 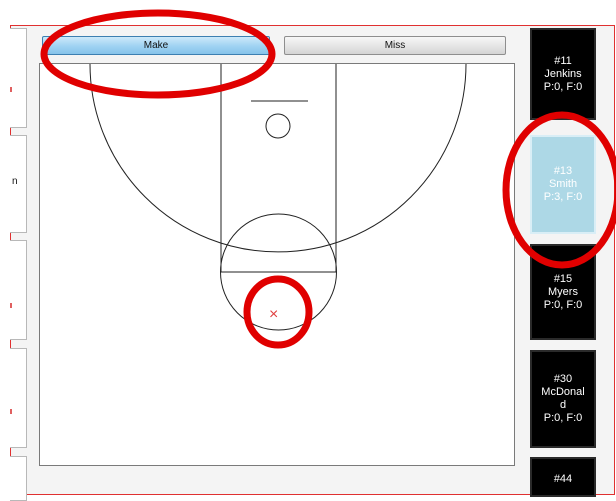 I want to click on player-number: #30, so click(x=563, y=379).